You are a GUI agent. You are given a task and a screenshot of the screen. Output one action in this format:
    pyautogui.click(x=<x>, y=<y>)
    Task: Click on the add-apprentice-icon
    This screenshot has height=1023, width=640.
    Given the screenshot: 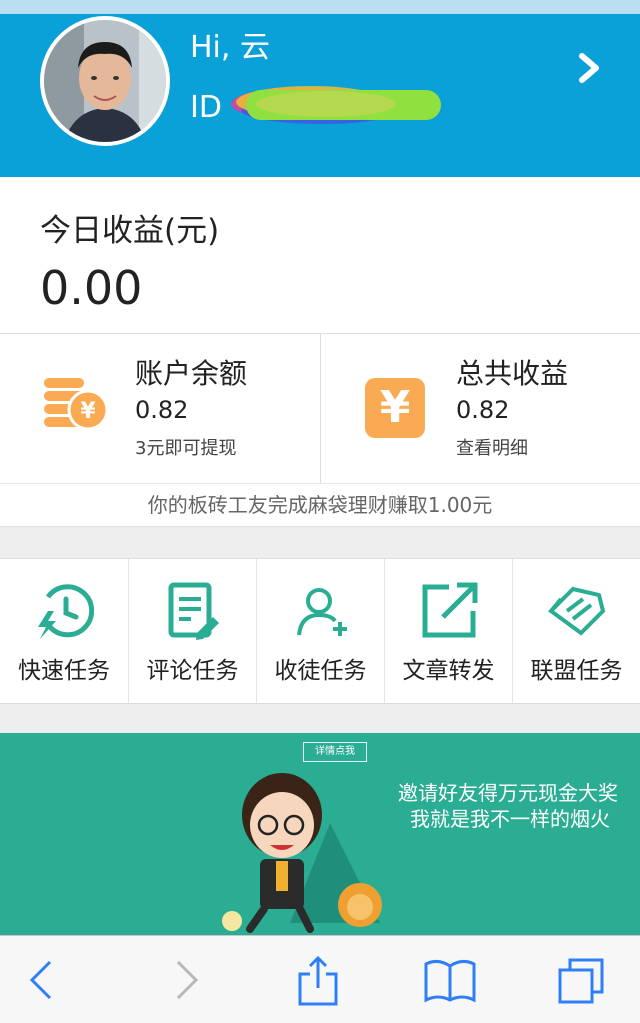 What is the action you would take?
    pyautogui.click(x=322, y=612)
    